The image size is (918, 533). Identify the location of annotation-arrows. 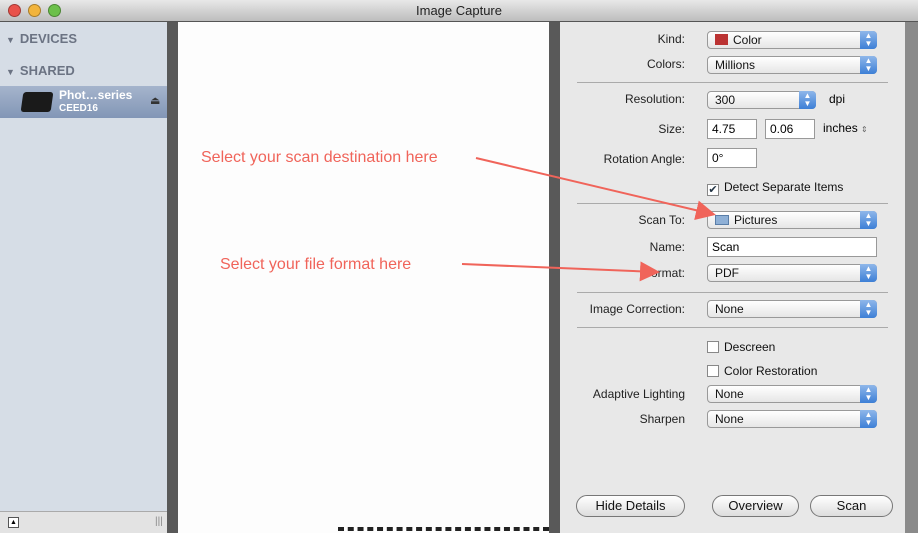
(588, 219).